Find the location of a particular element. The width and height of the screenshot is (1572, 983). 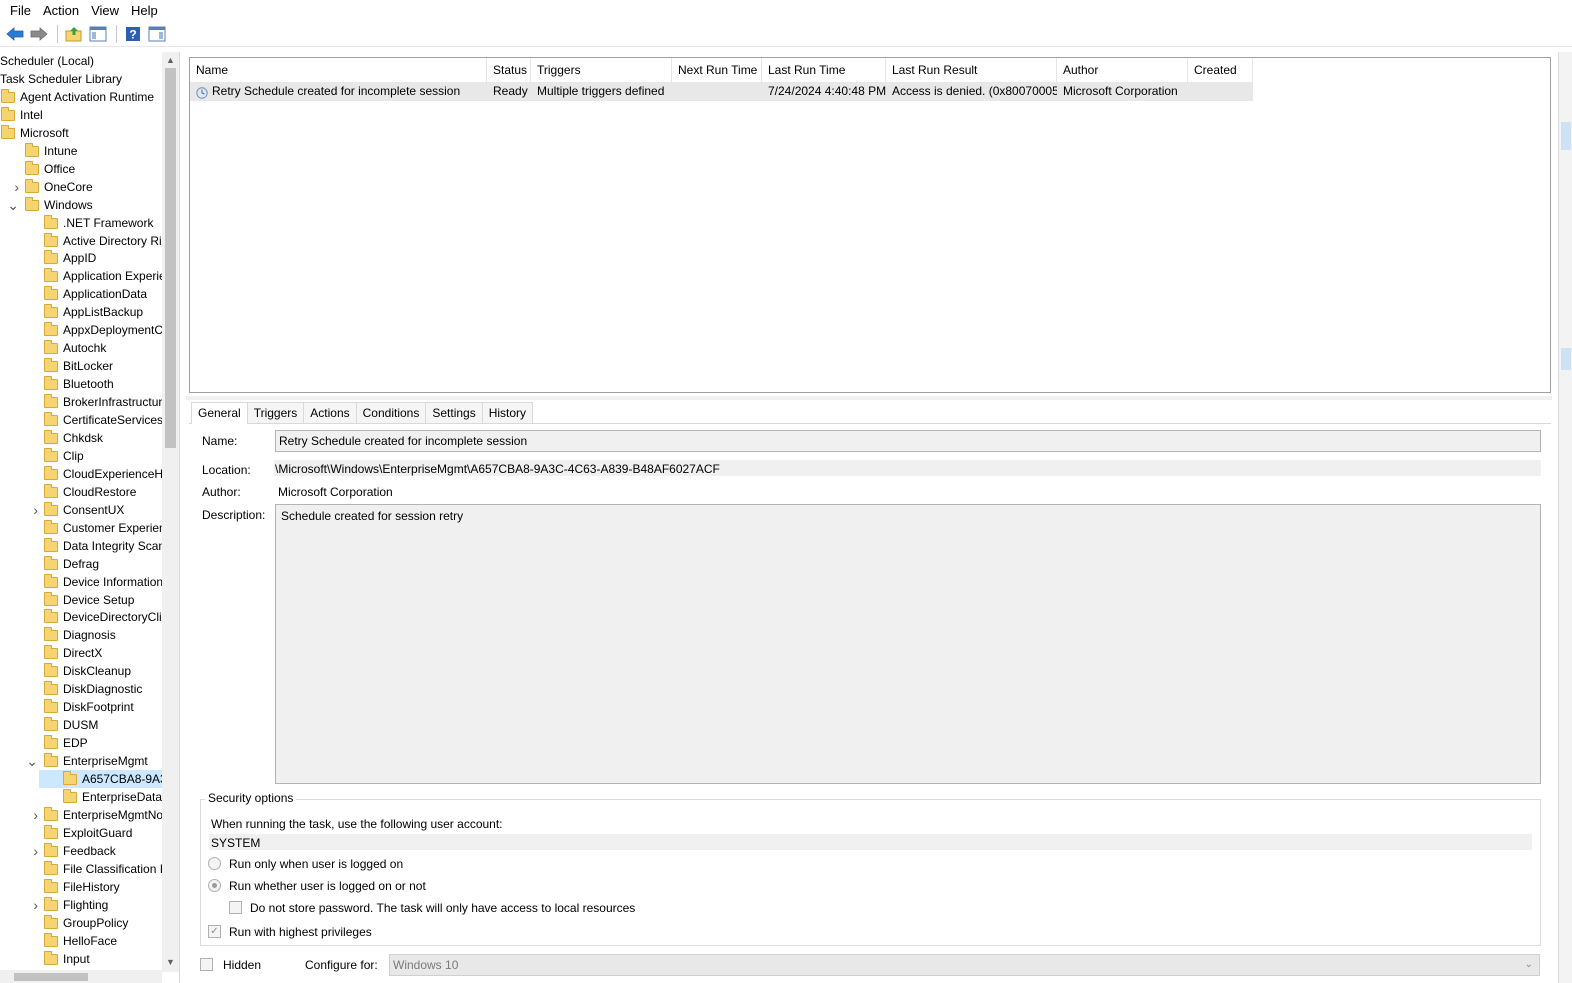

tree-item: Device Information is located at coordinates (91, 582).